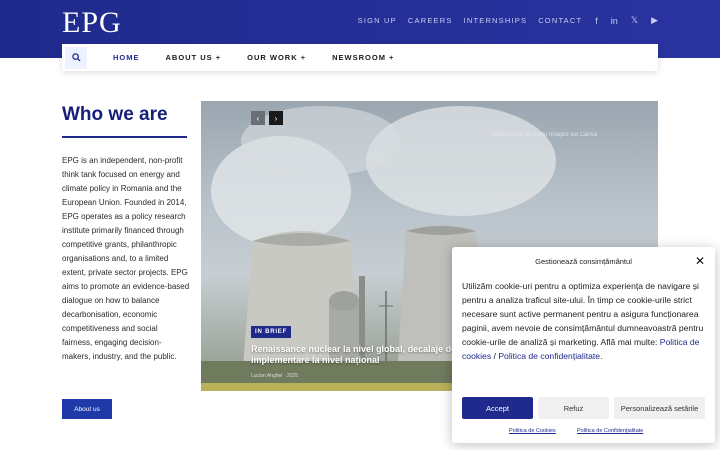 This screenshot has width=720, height=450. What do you see at coordinates (583, 261) in the screenshot?
I see `cookie-dialog-title: Gestionează consimțământul` at bounding box center [583, 261].